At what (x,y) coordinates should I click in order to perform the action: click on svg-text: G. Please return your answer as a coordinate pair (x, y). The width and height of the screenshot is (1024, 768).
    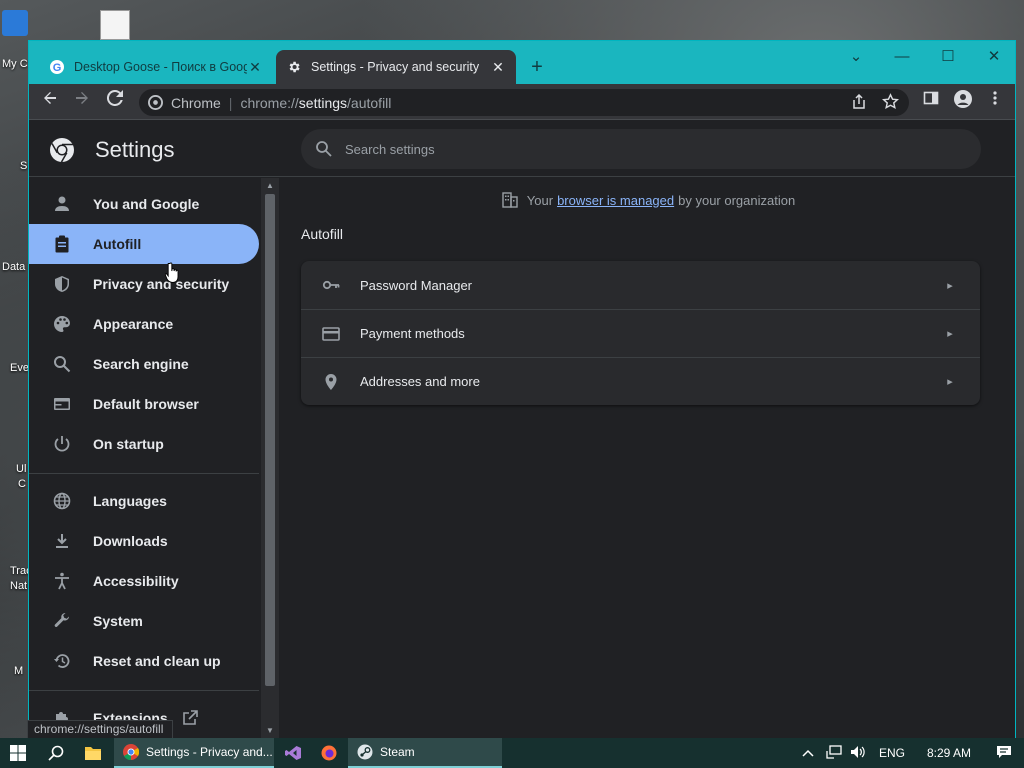
    Looking at the image, I should click on (57, 68).